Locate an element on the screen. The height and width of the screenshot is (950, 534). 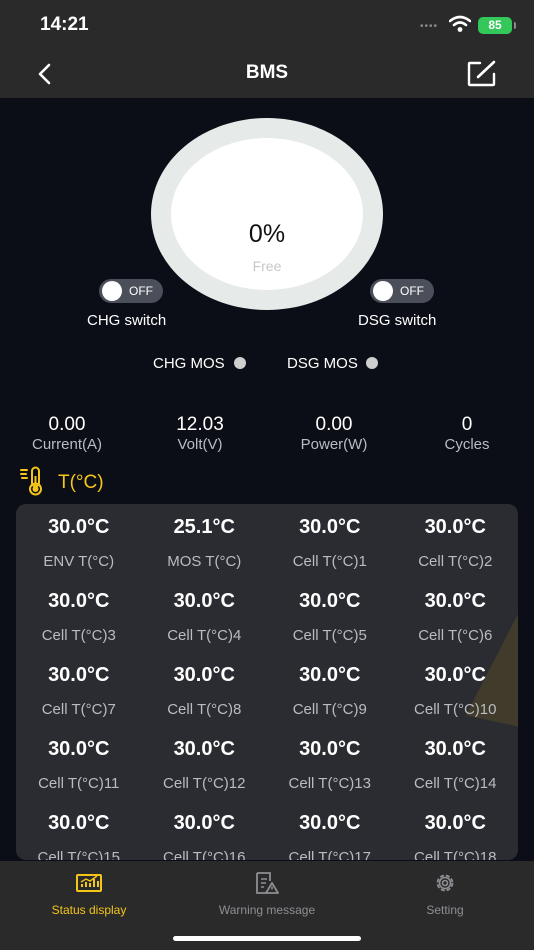
temperature-cell: 30.0°C Cell T(°C)4 is located at coordinates (205, 615).